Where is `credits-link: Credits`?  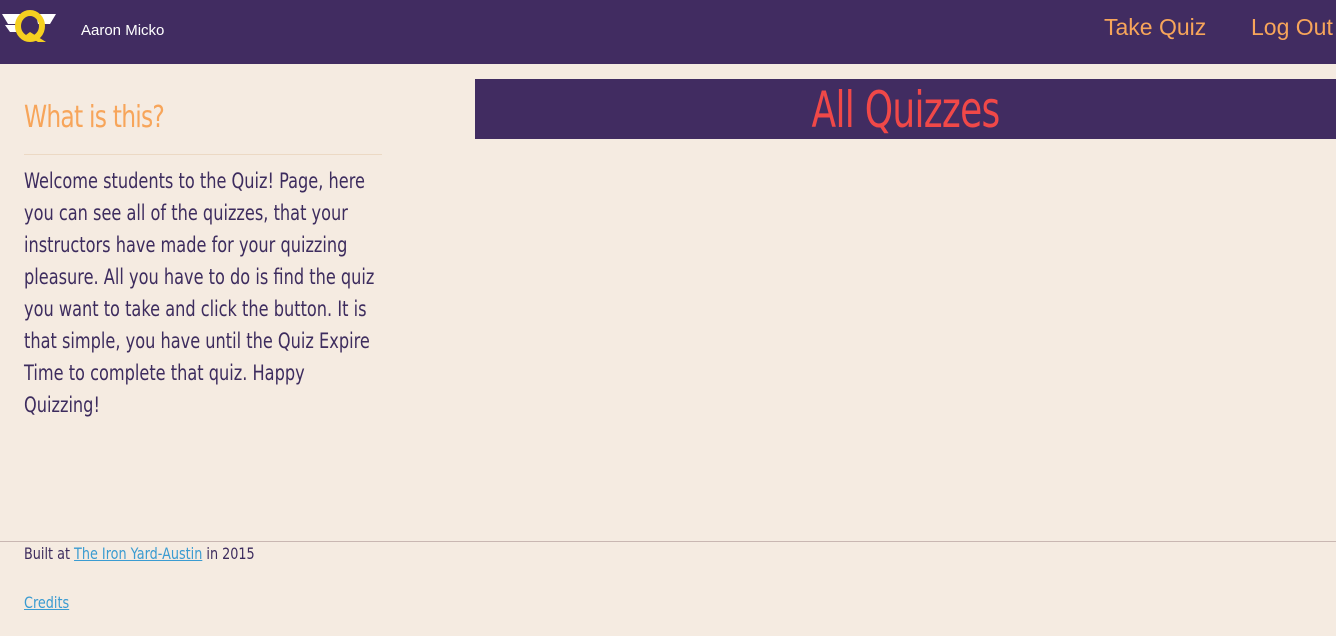 credits-link: Credits is located at coordinates (46, 603).